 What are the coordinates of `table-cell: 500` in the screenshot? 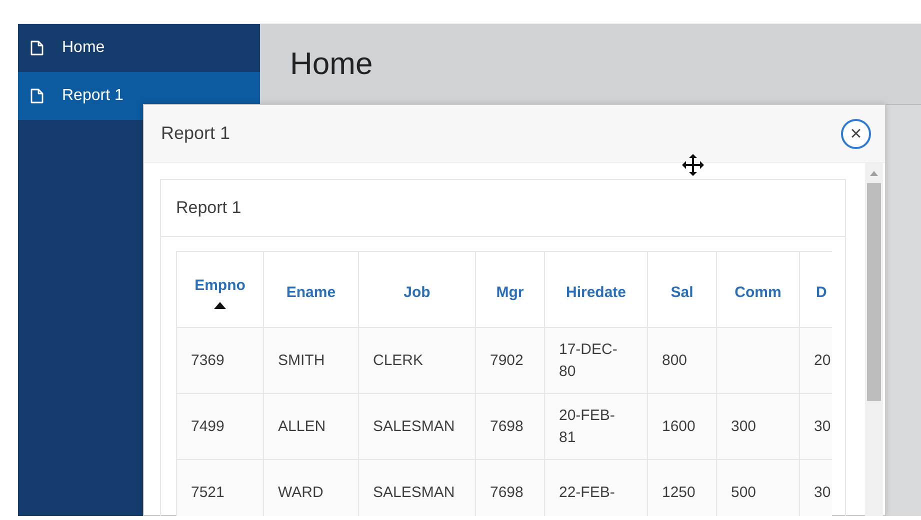 It's located at (758, 488).